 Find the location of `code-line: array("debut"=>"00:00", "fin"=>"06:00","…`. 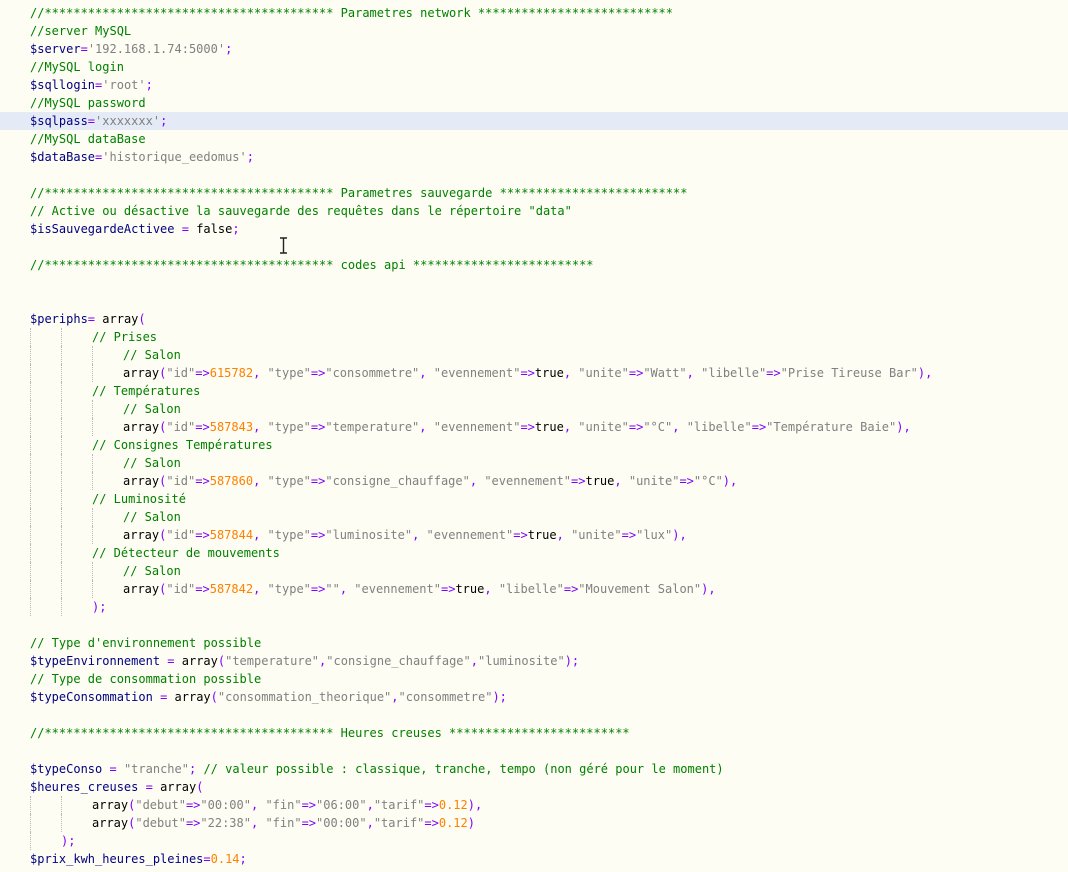

code-line: array("debut"=>"00:00", "fin"=>"06:00","… is located at coordinates (534, 805).